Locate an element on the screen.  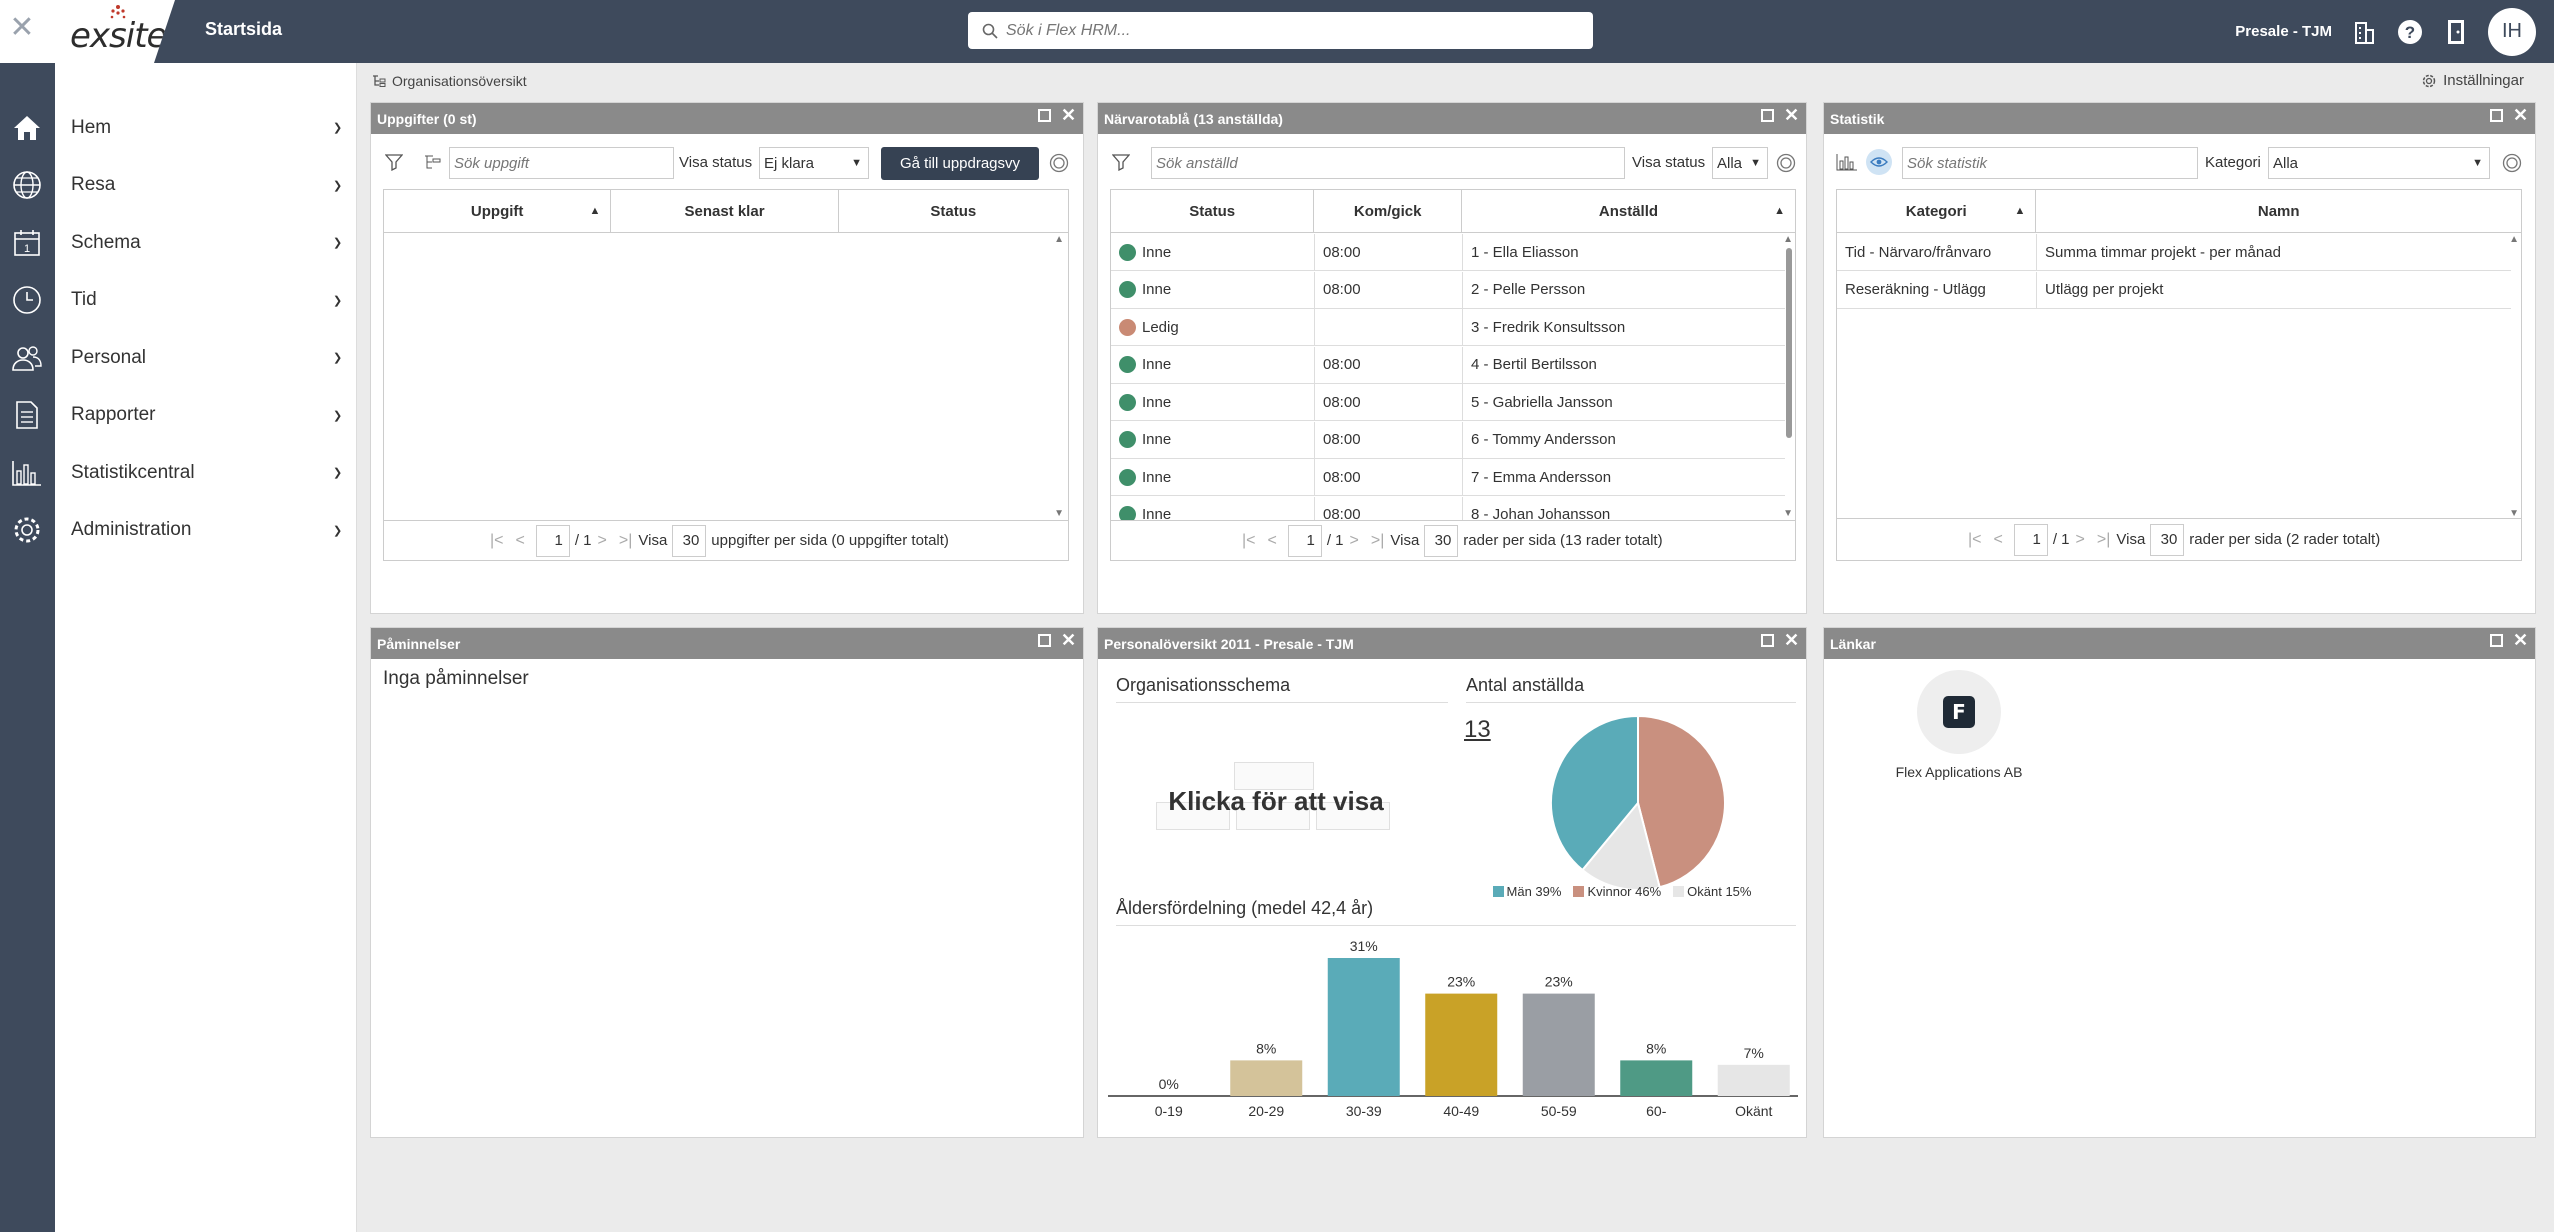
global-search is located at coordinates (1280, 30).